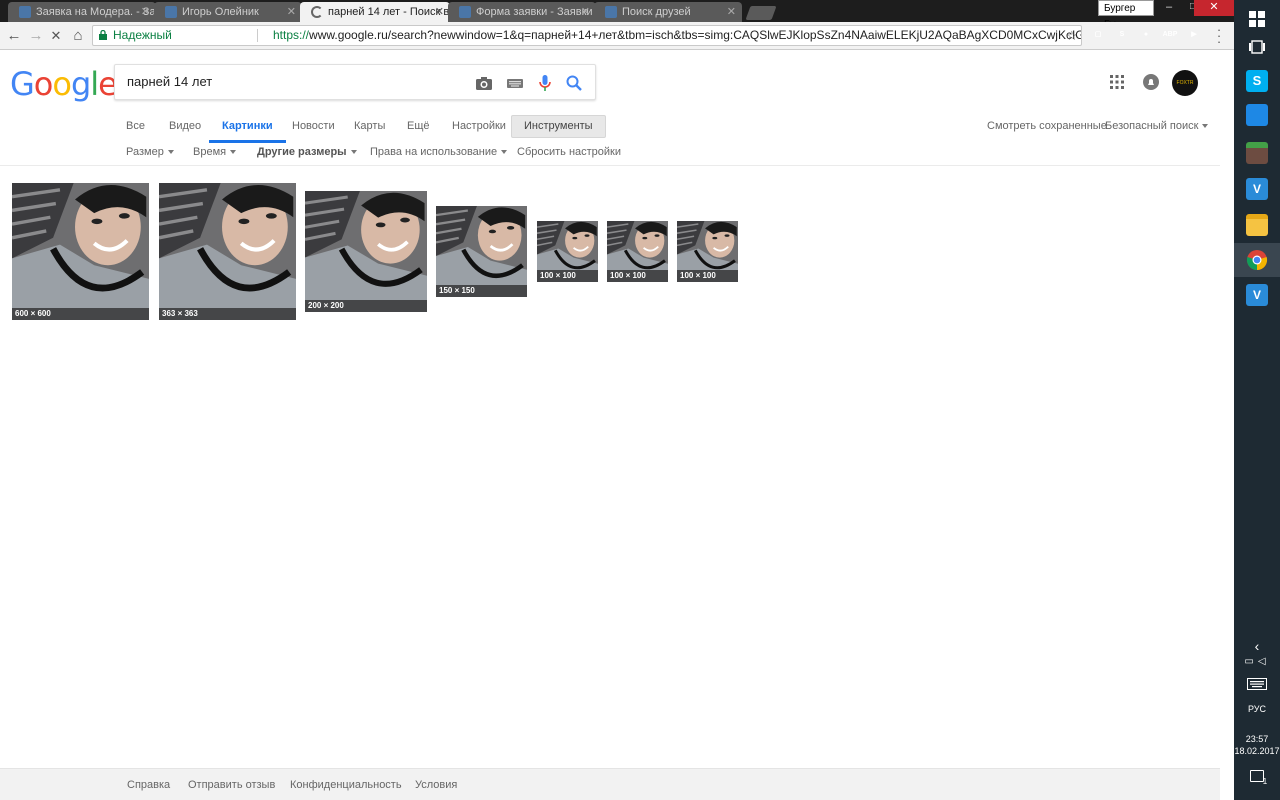 The height and width of the screenshot is (800, 1280). Describe the element at coordinates (231, 785) in the screenshot. I see `footer-feedback-link: Отправить отзыв` at that location.